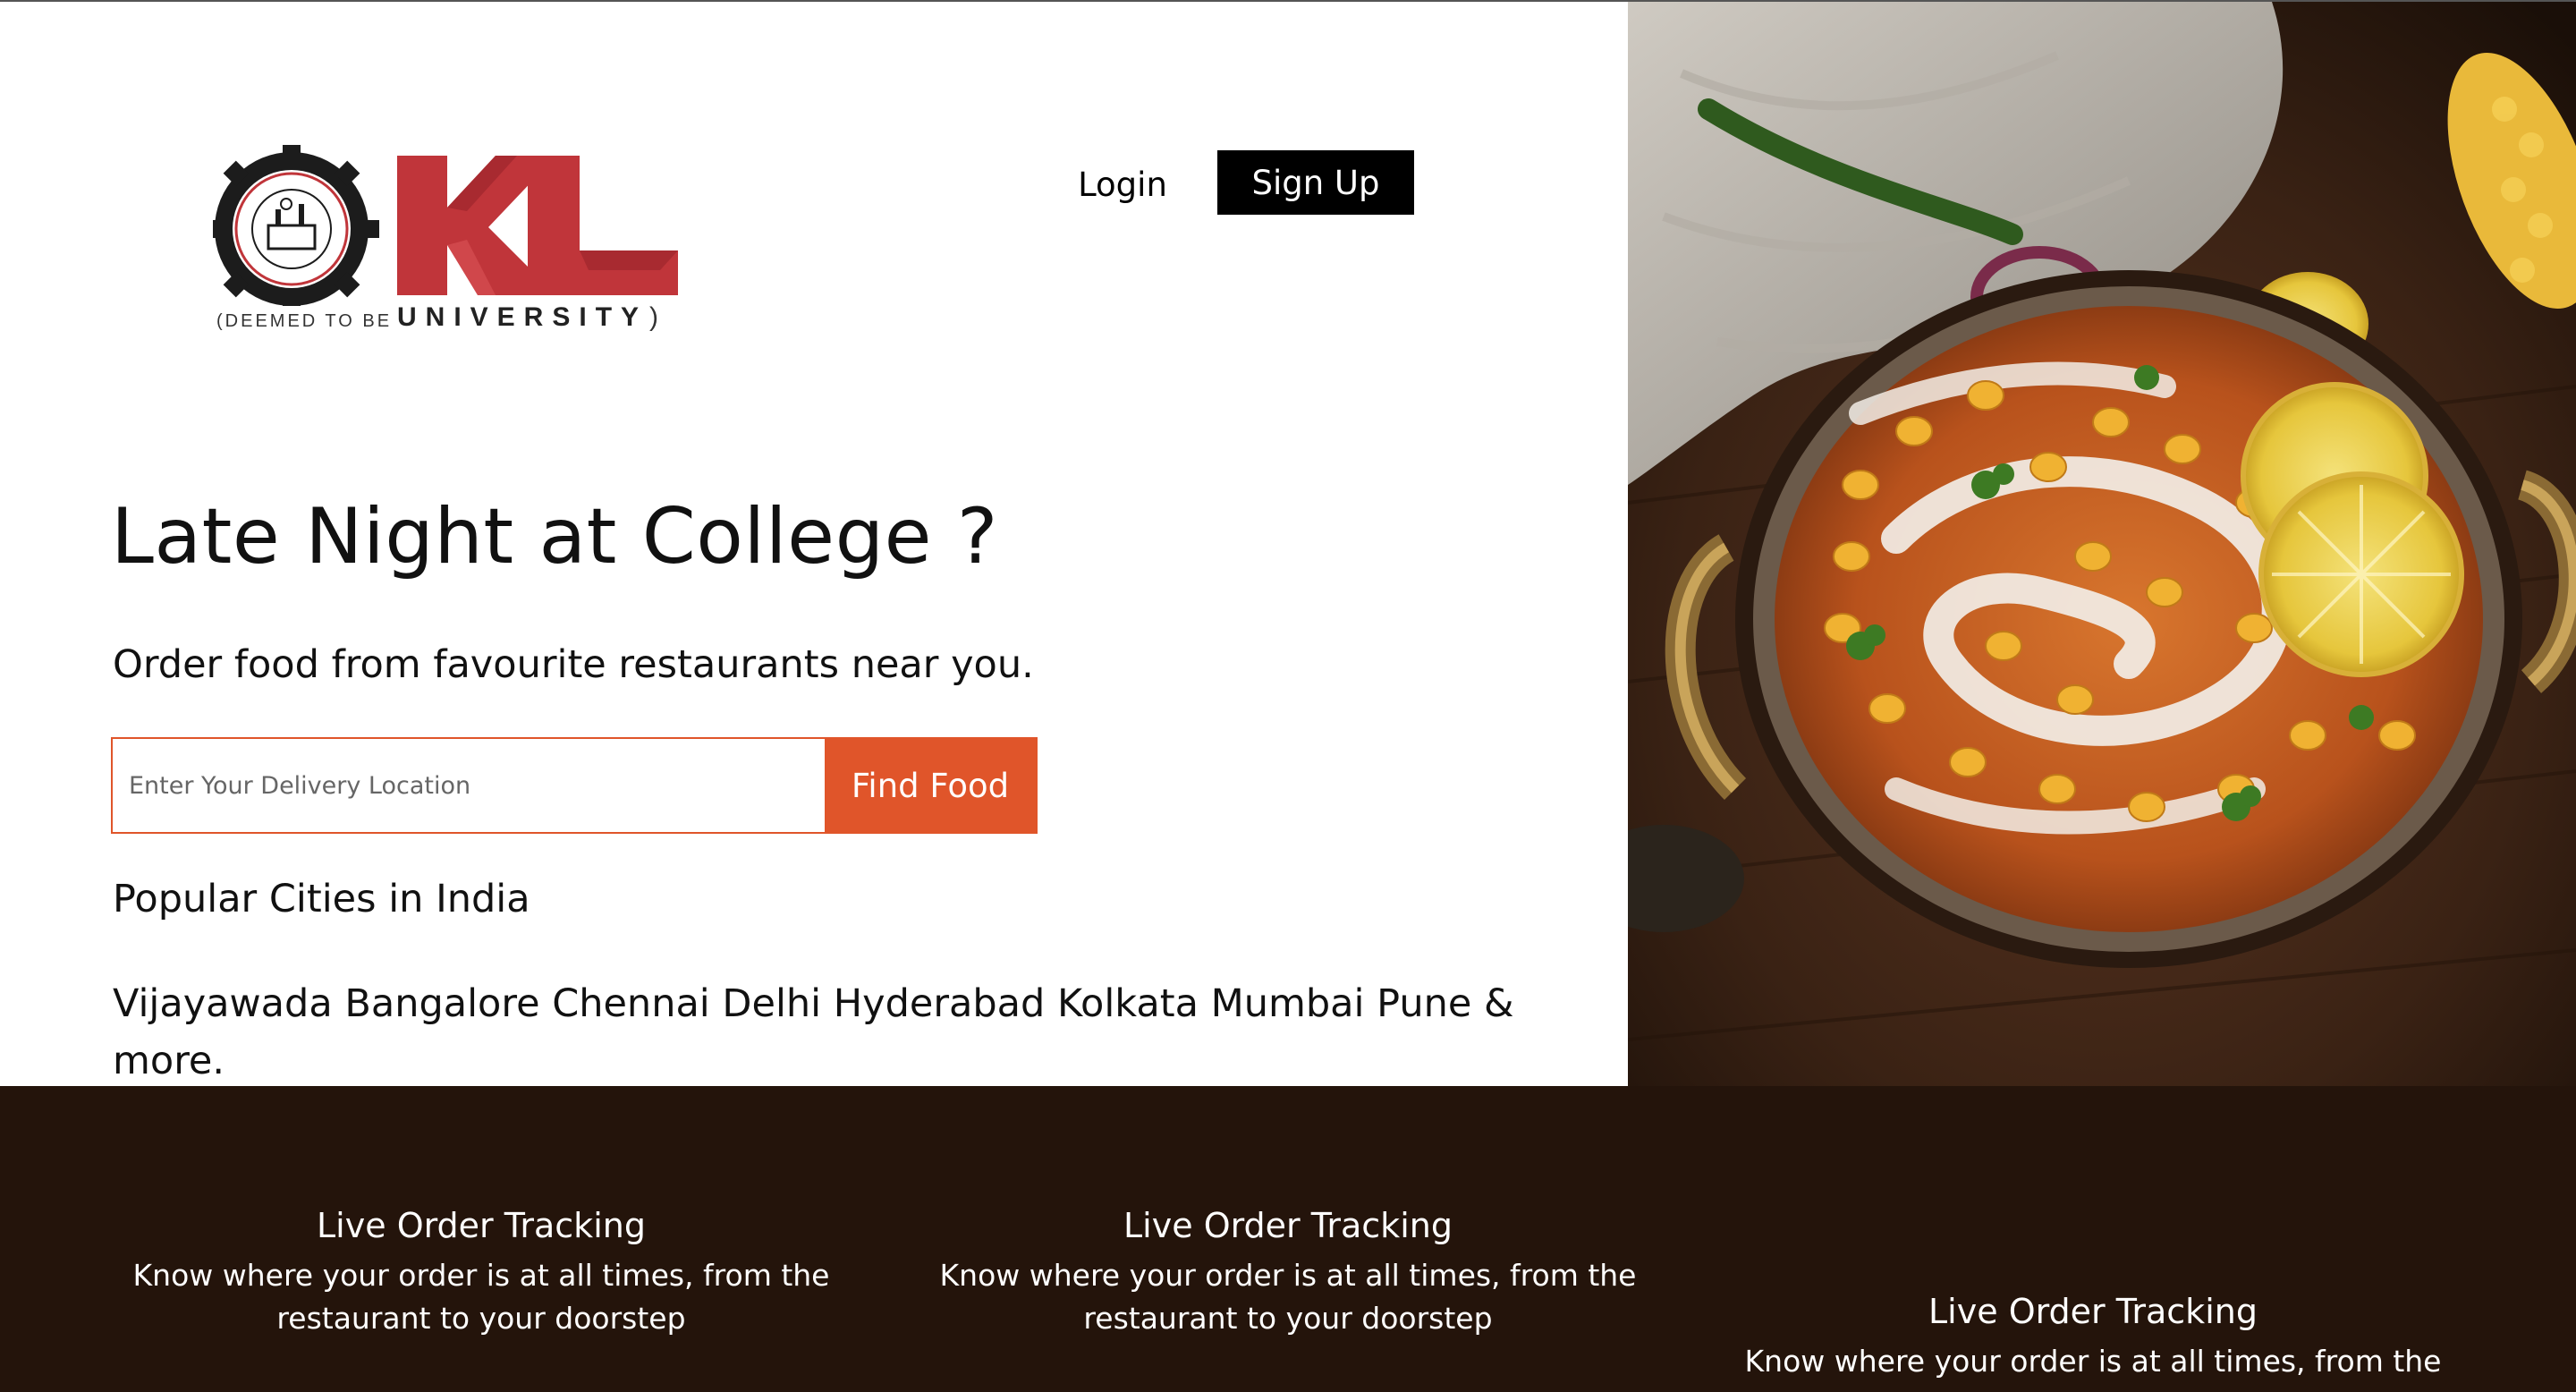  Describe the element at coordinates (445, 225) in the screenshot. I see `logo-emblem-icon` at that location.